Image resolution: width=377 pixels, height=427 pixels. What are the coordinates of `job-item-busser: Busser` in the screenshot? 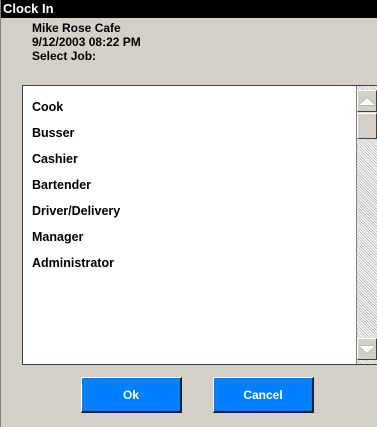 It's located at (192, 134).